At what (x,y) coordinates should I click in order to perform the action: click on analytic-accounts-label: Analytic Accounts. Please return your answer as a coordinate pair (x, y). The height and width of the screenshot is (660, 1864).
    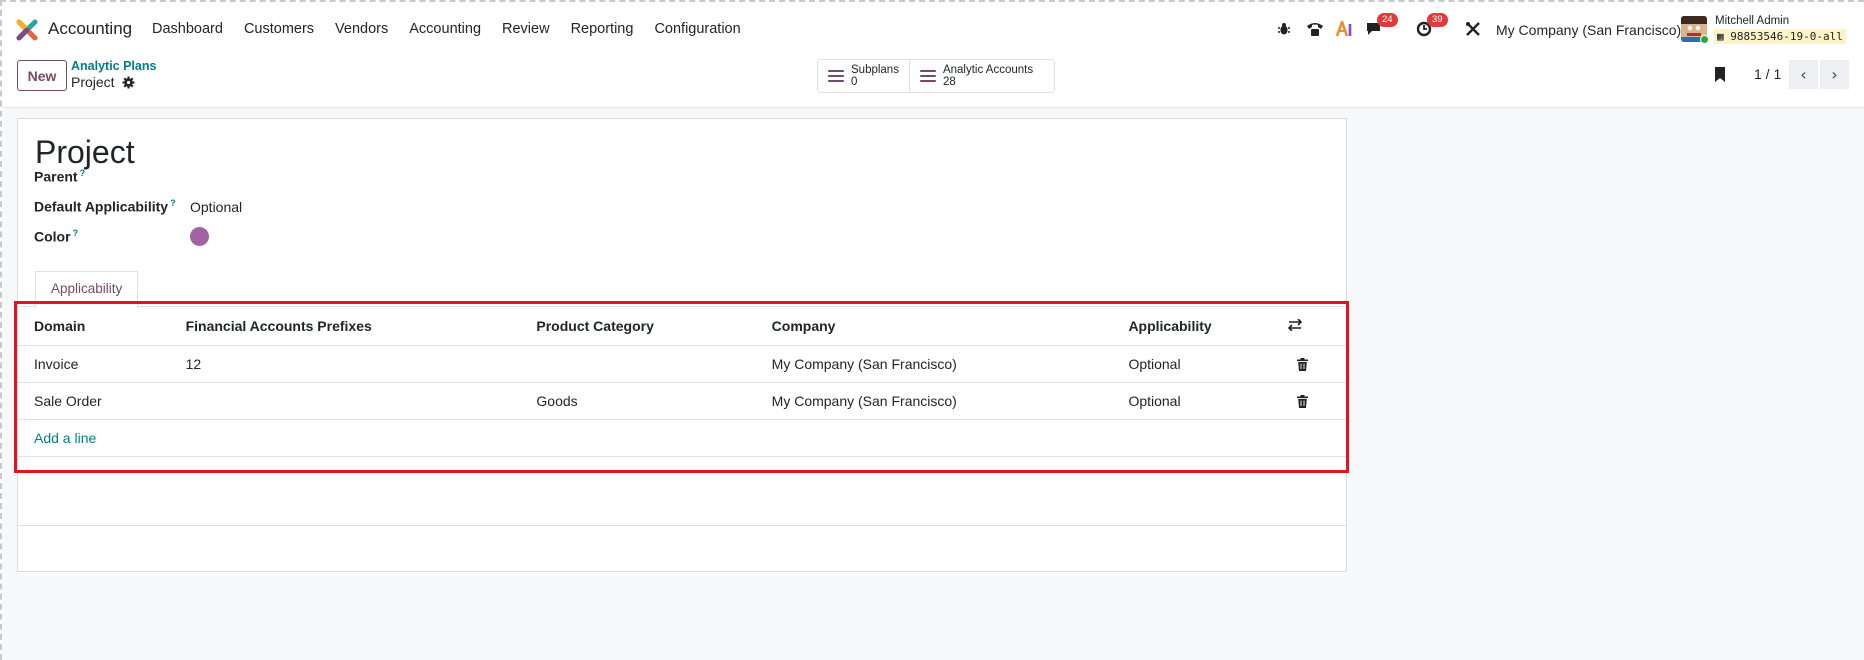
    Looking at the image, I should click on (988, 70).